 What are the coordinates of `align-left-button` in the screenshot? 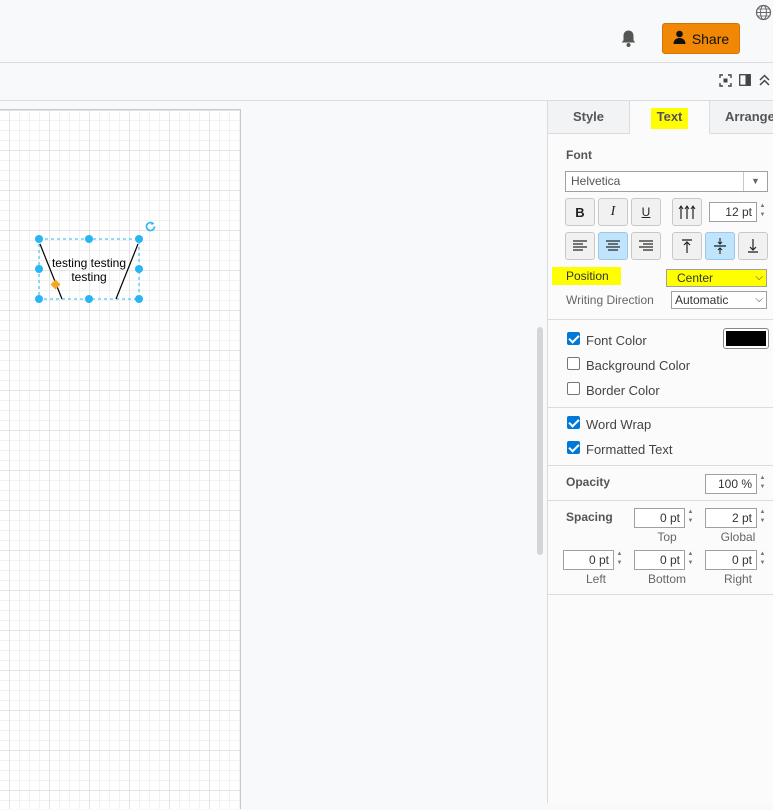 It's located at (580, 246).